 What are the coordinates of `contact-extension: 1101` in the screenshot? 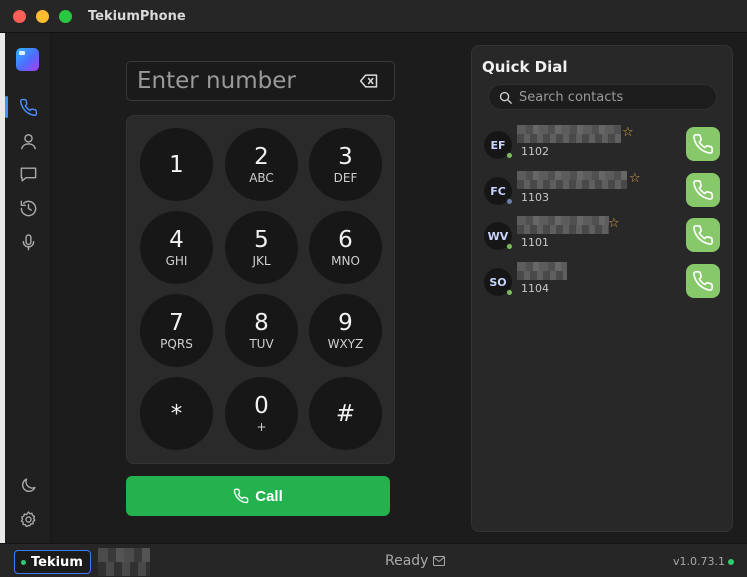 It's located at (535, 242).